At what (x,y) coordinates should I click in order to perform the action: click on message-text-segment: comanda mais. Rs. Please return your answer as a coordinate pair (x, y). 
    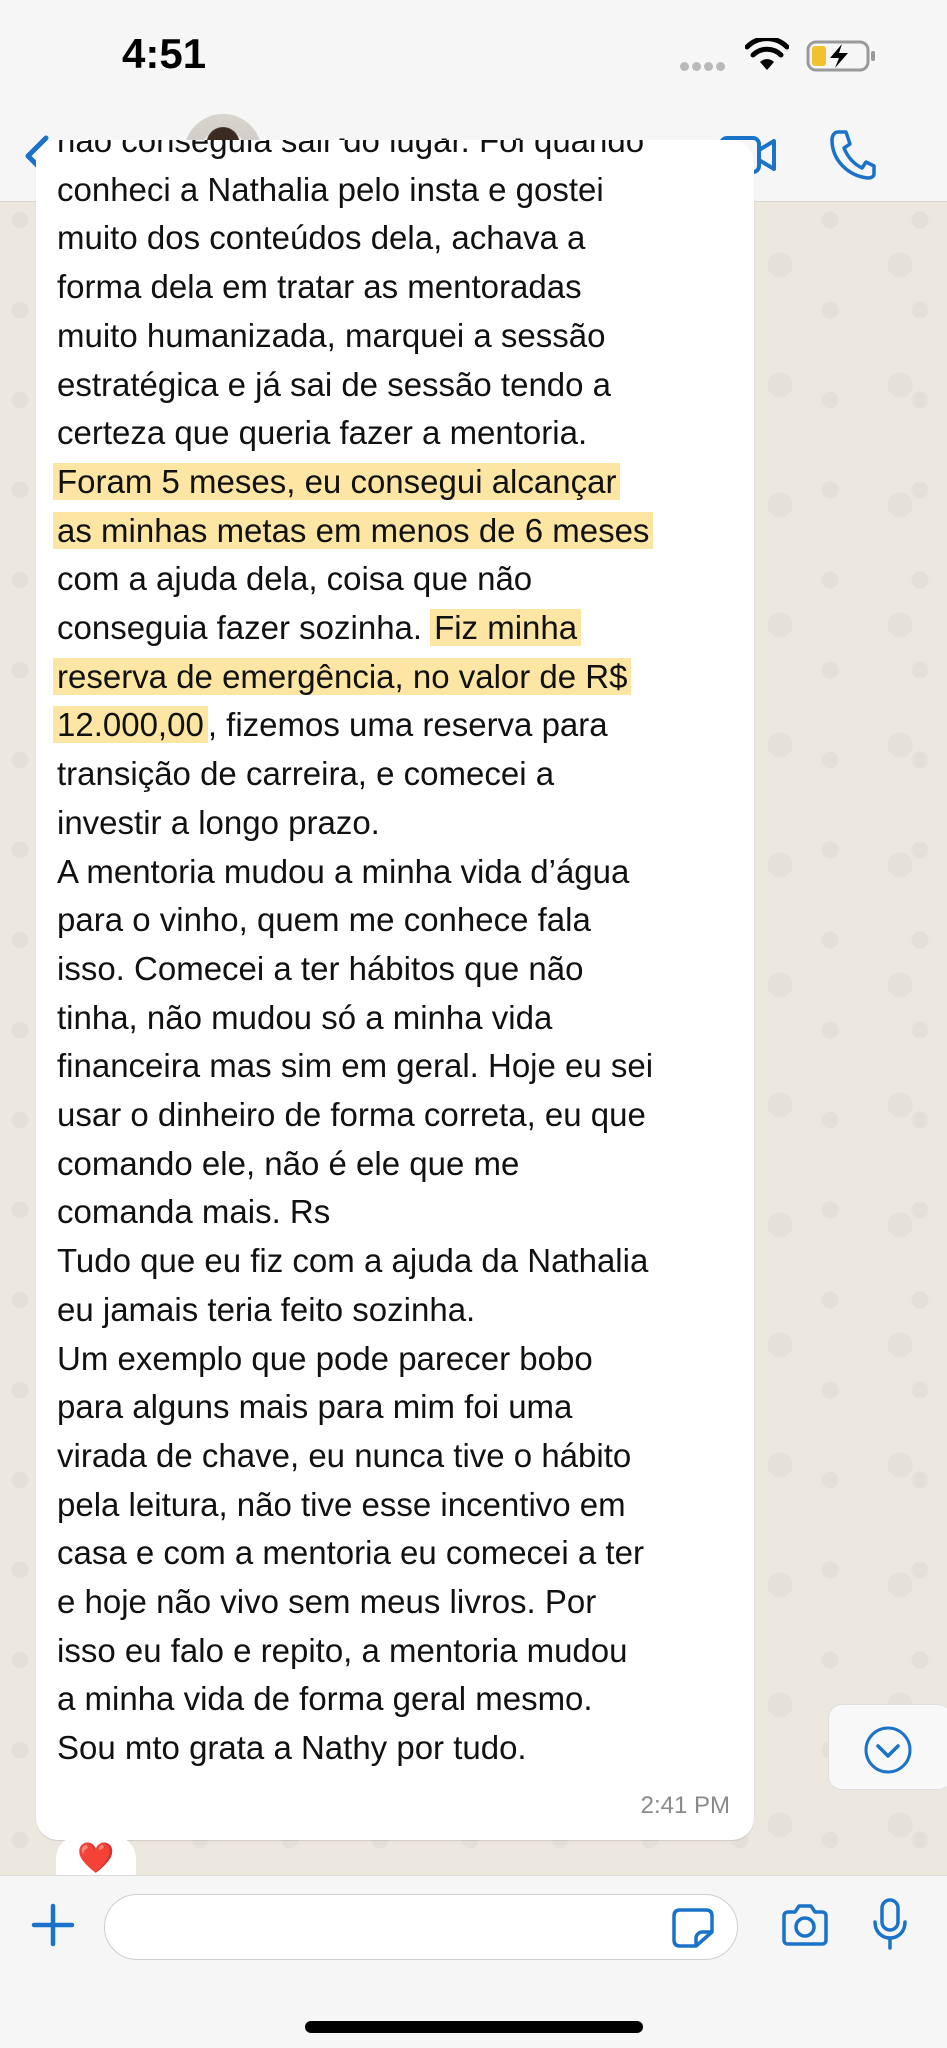
    Looking at the image, I should click on (194, 1212).